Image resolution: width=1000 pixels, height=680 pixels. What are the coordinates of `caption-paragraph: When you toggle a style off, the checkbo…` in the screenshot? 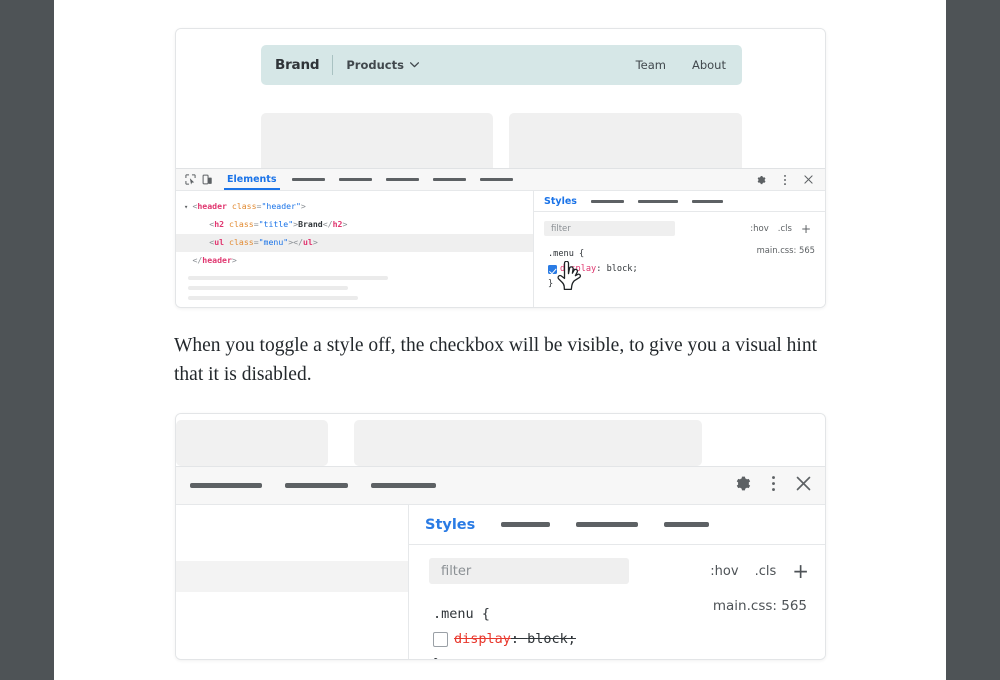 It's located at (496, 360).